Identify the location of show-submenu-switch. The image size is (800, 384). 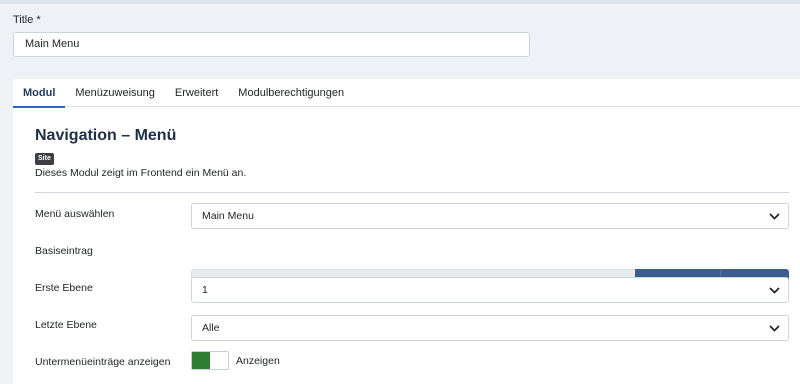
(210, 360).